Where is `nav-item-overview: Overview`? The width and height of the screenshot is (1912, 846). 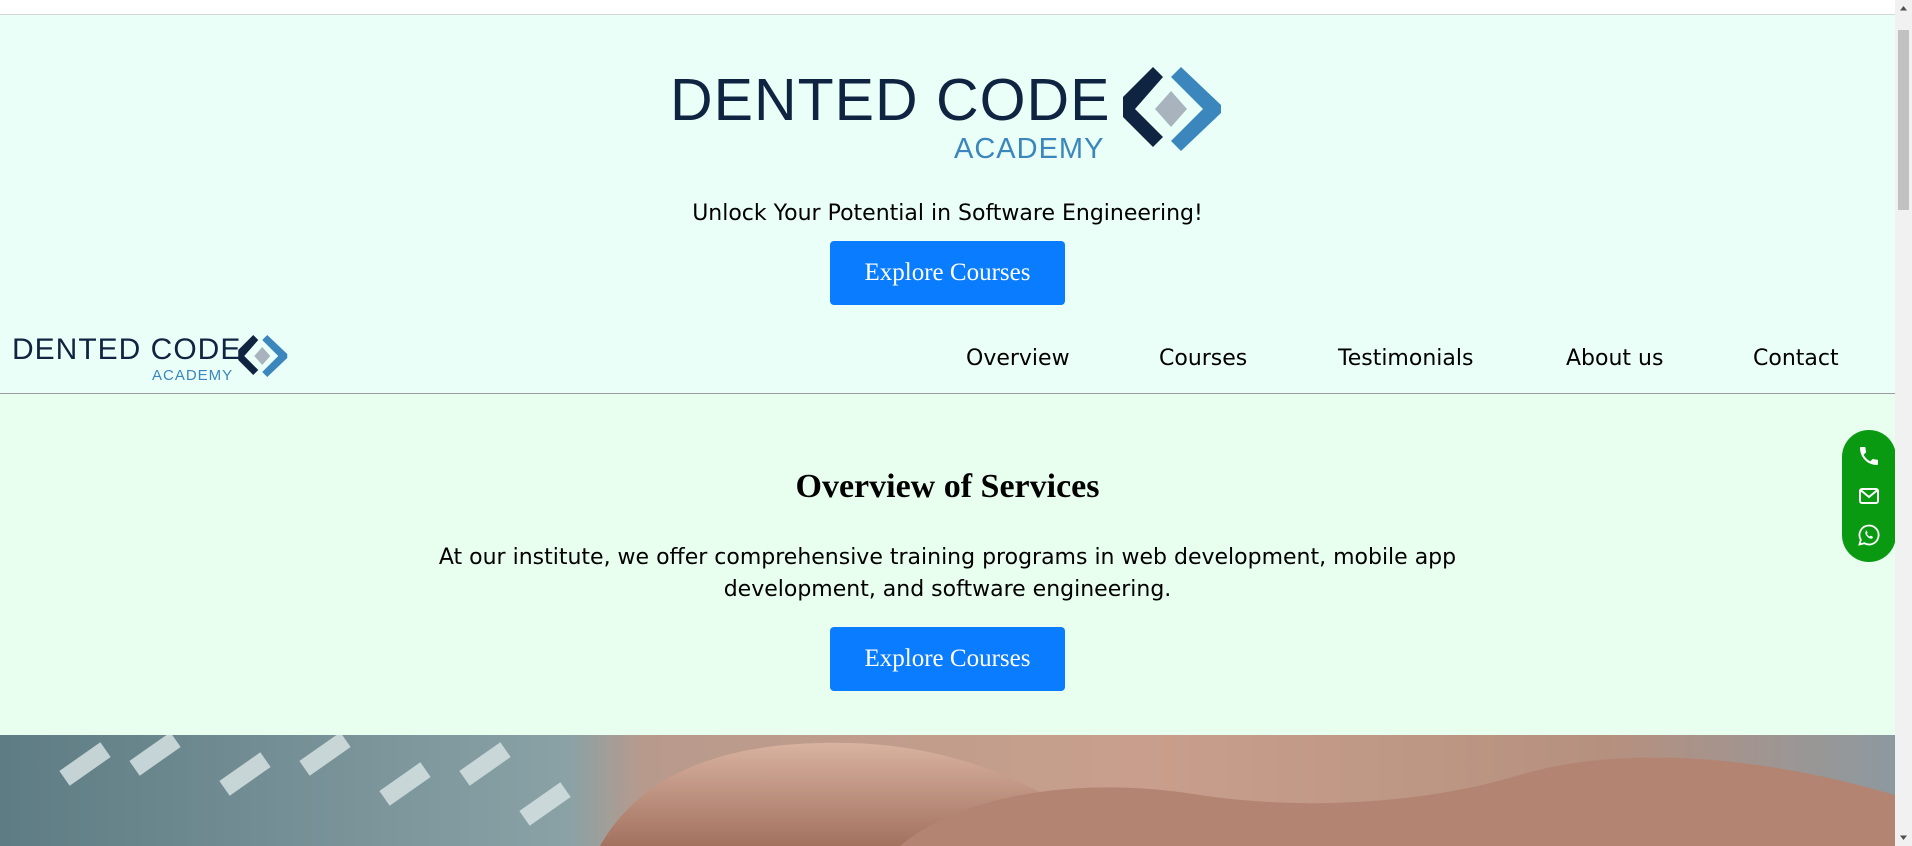
nav-item-overview: Overview is located at coordinates (1018, 358).